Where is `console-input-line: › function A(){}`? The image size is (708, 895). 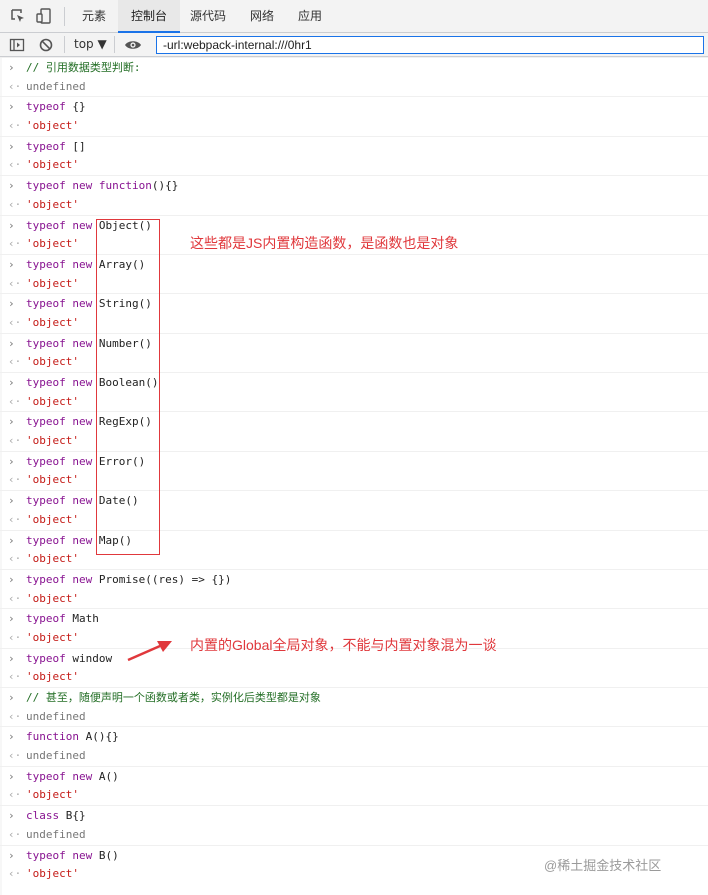
console-input-line: › function A(){} is located at coordinates (354, 736).